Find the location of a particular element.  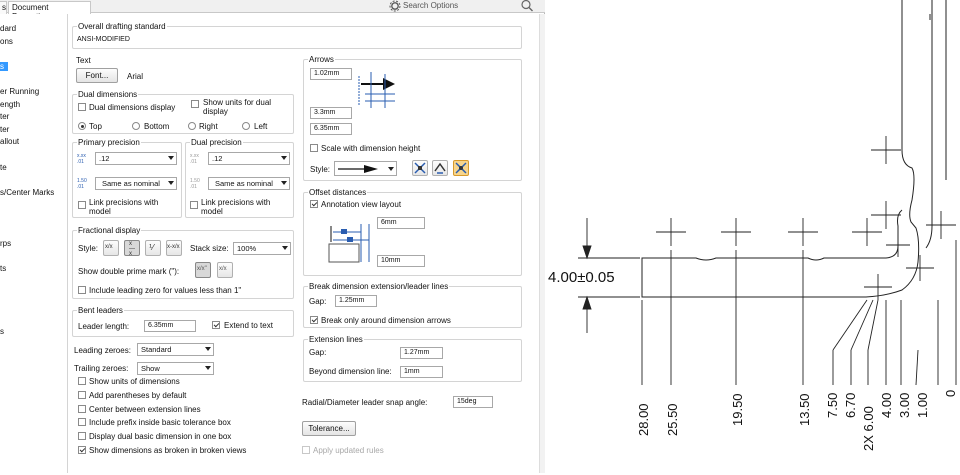

broken-views-checkbox is located at coordinates (82, 450).